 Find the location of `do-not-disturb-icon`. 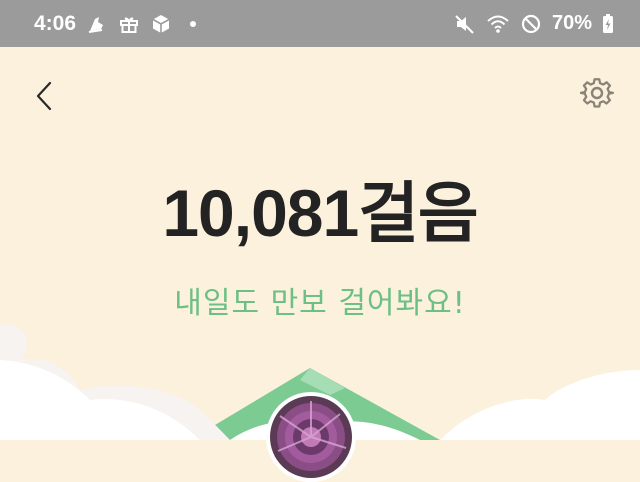

do-not-disturb-icon is located at coordinates (531, 24).